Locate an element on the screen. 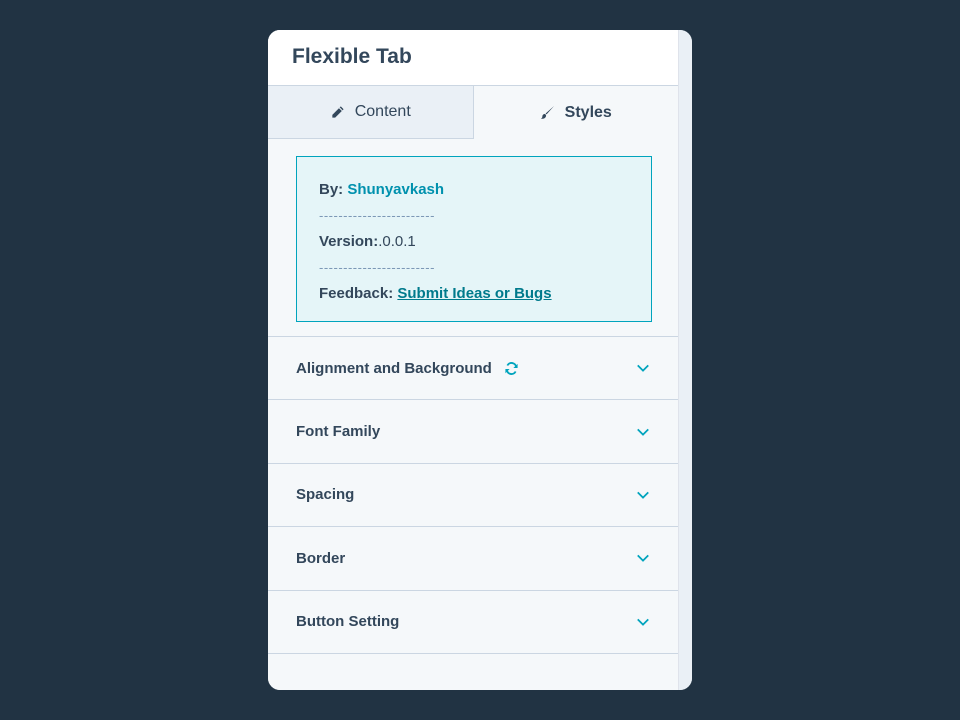  section-spacing: Spacing is located at coordinates (473, 496).